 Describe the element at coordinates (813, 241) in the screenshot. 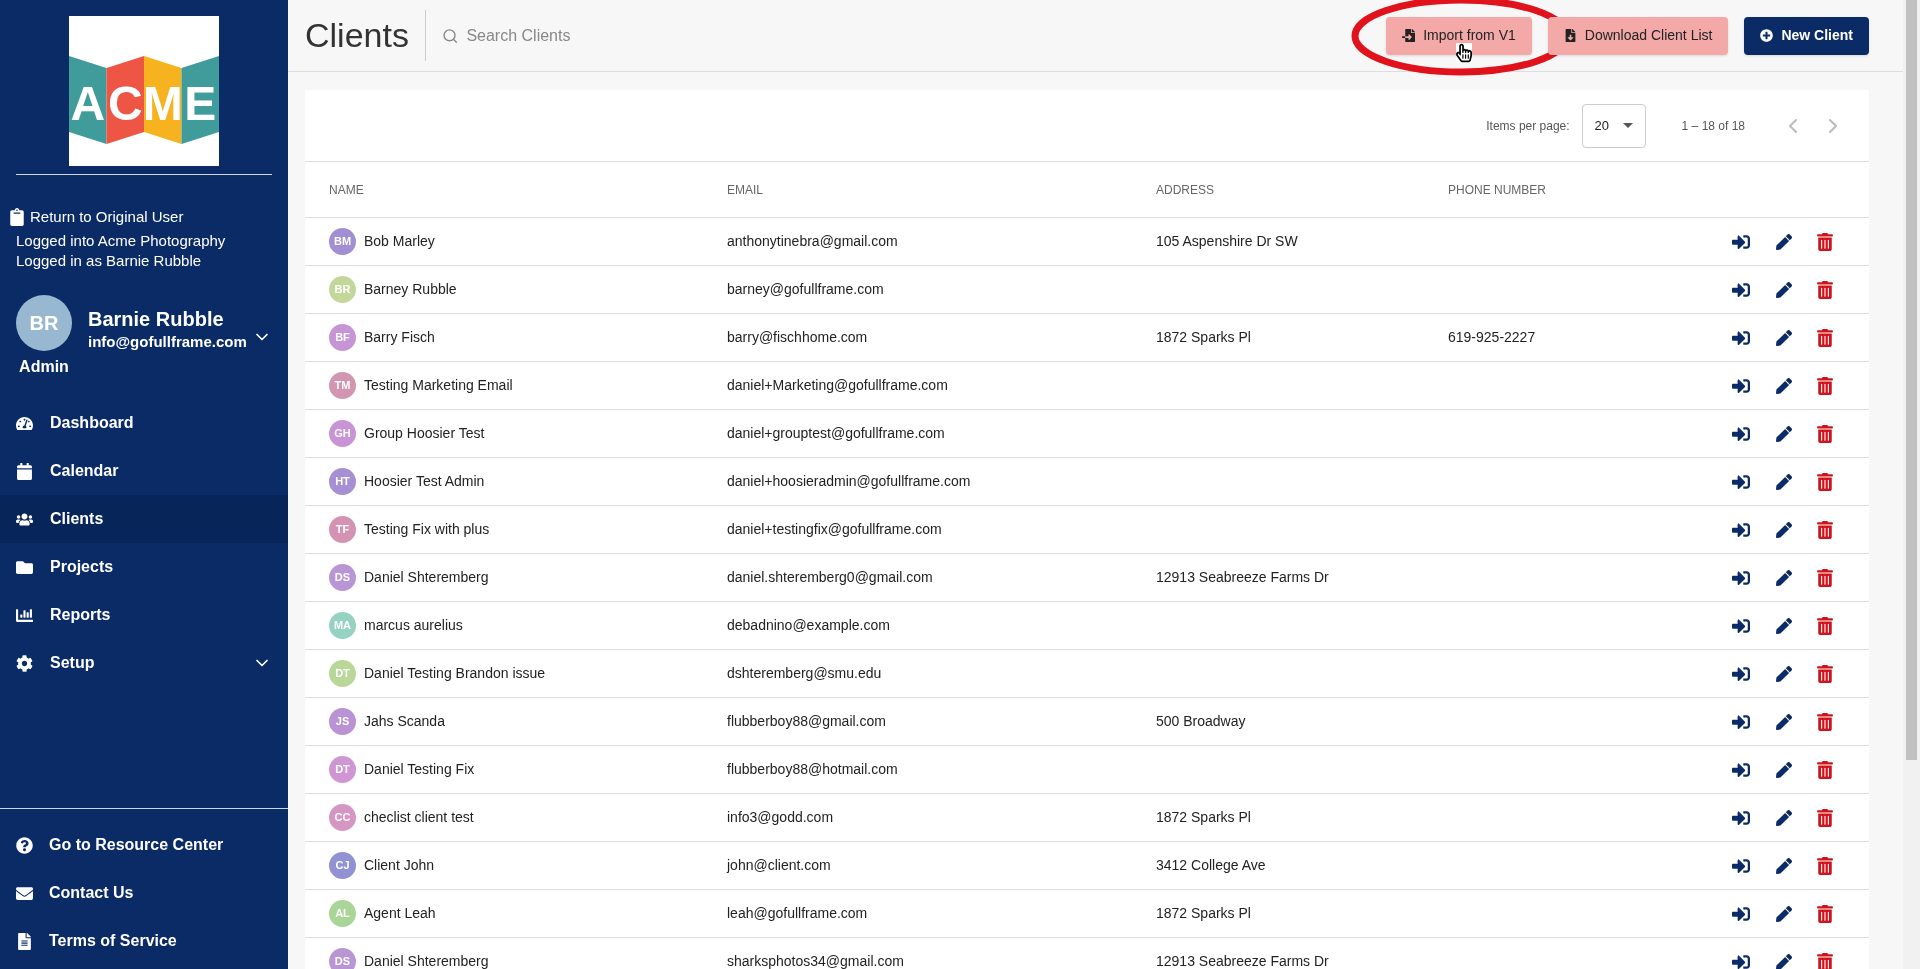

I see `client-email: anthonytinebra@gmail.com` at that location.